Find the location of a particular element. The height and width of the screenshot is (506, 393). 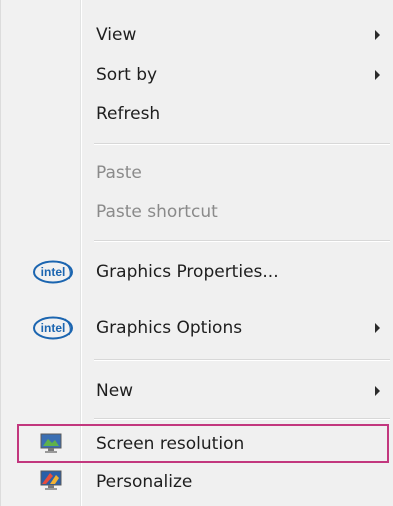

menu-item-new: New is located at coordinates (200, 391).